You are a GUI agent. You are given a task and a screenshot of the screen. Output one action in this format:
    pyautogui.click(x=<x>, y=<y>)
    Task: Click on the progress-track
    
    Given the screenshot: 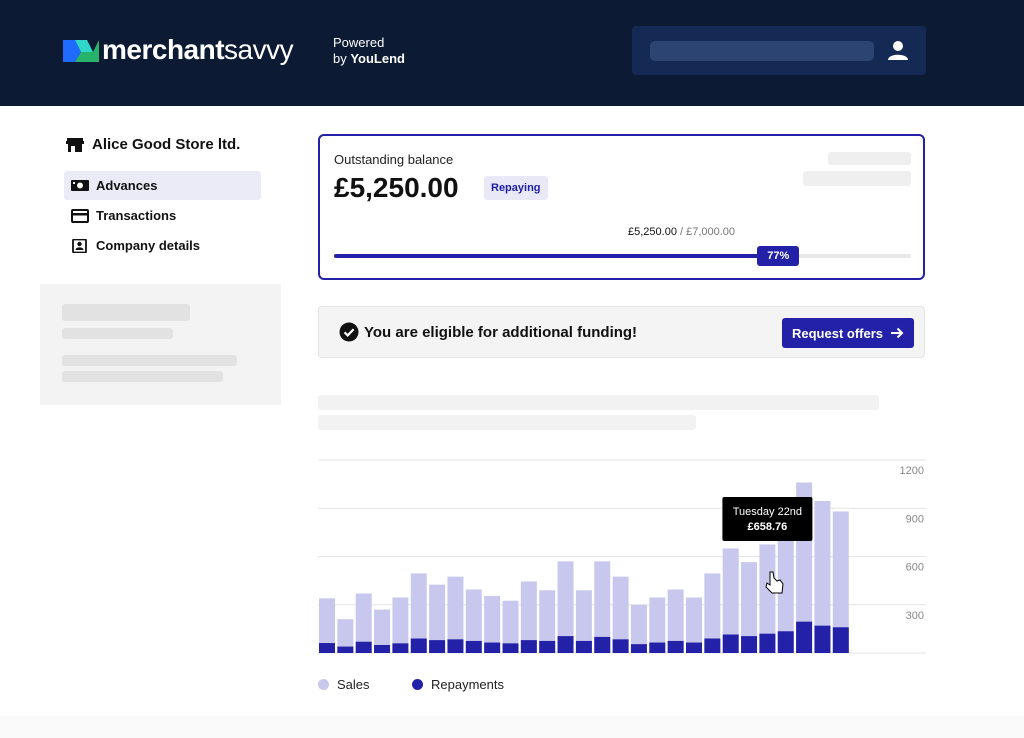 What is the action you would take?
    pyautogui.click(x=622, y=256)
    